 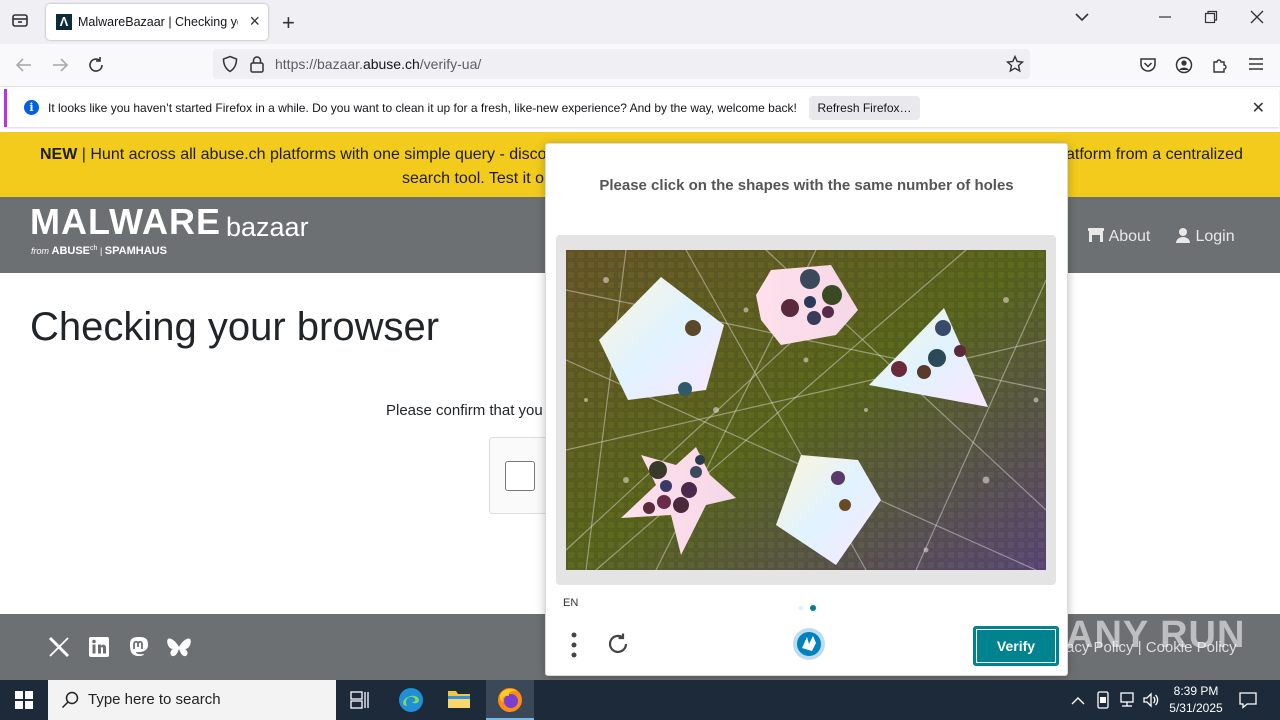 What do you see at coordinates (1096, 235) in the screenshot?
I see `home-icon` at bounding box center [1096, 235].